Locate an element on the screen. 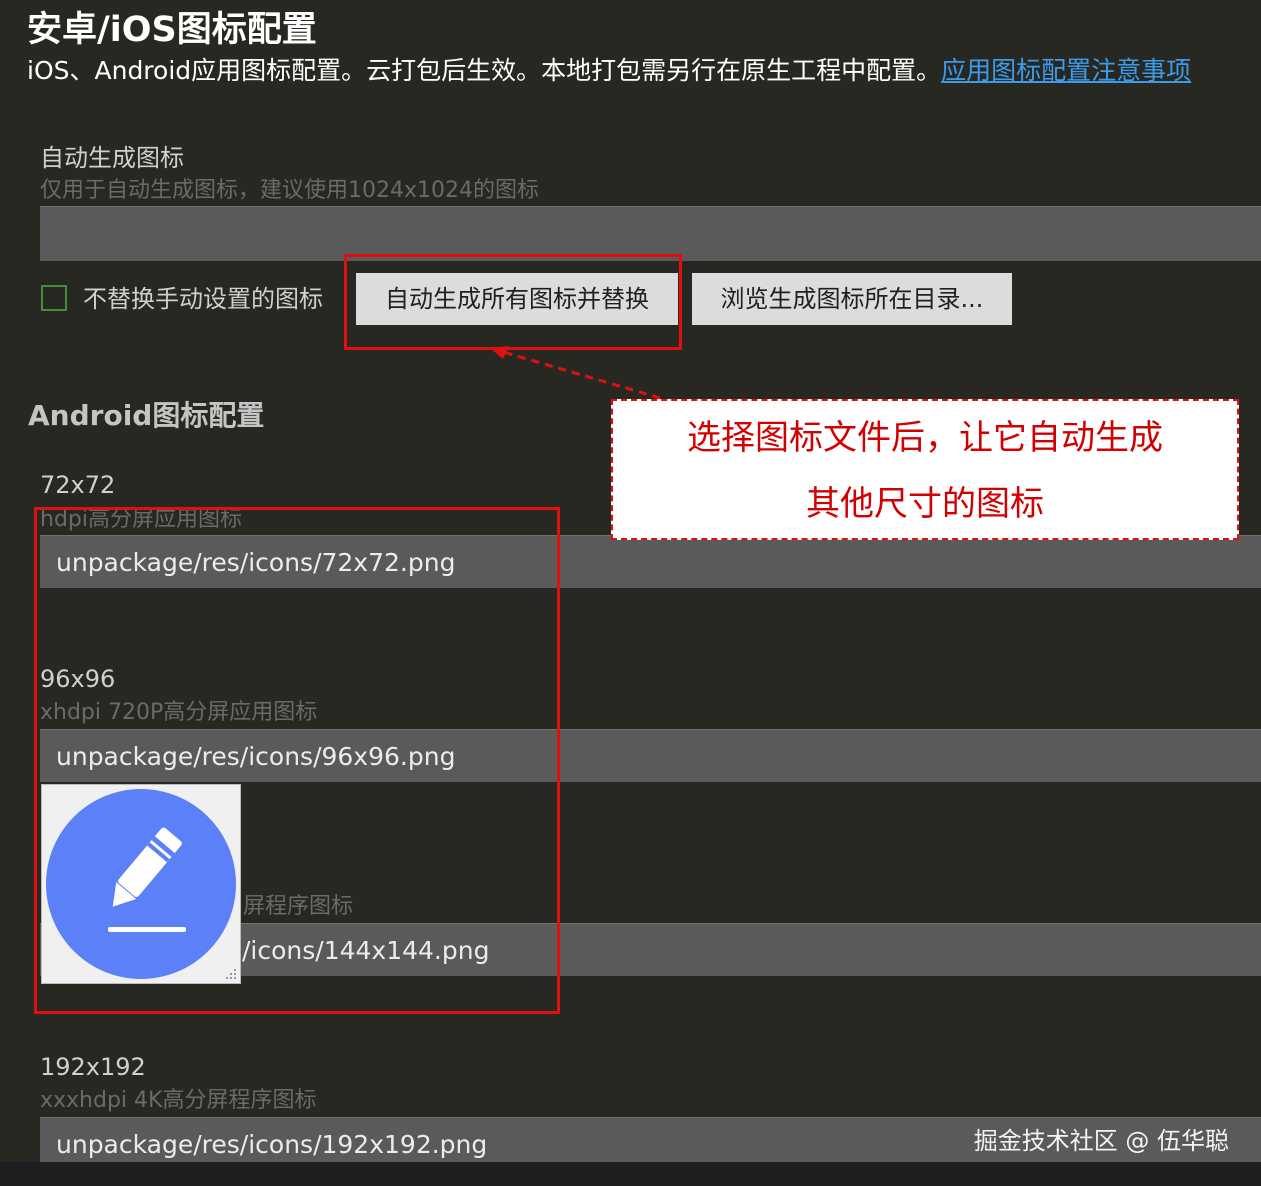  annotation-callout: 选择图标文件后，让它自动生成 其他尺寸的图标 is located at coordinates (925, 469).